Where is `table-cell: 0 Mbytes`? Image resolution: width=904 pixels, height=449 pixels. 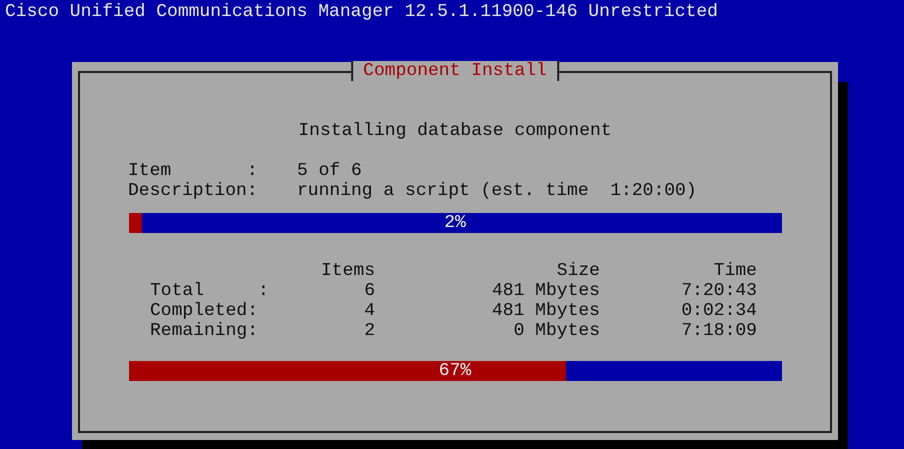
table-cell: 0 Mbytes is located at coordinates (557, 331).